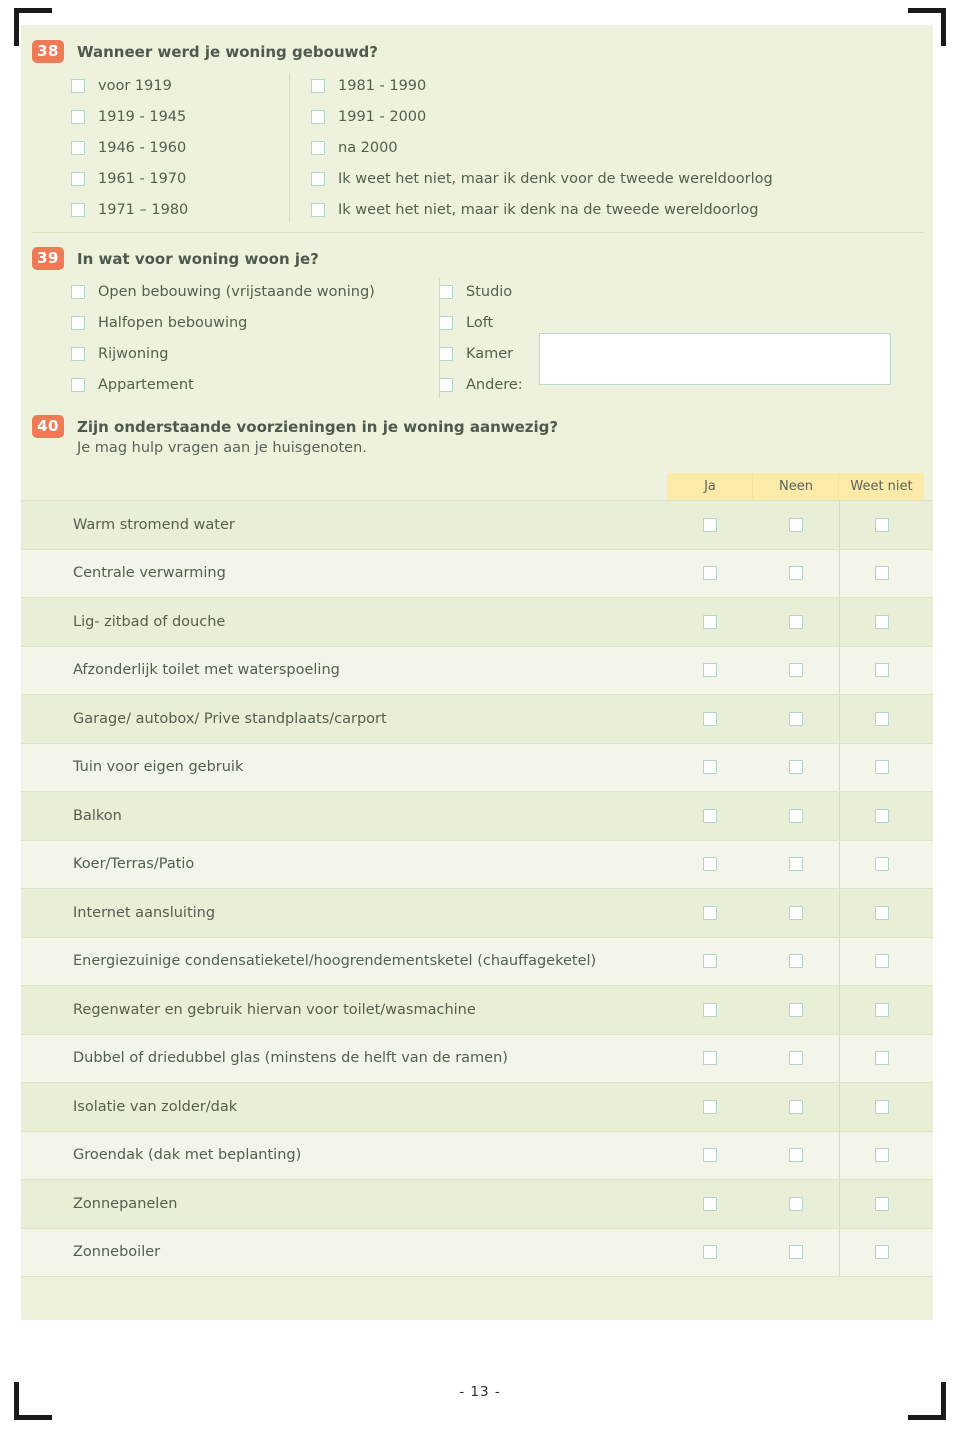 The image size is (960, 1430). Describe the element at coordinates (255, 353) in the screenshot. I see `option-row: Rijwoning` at that location.